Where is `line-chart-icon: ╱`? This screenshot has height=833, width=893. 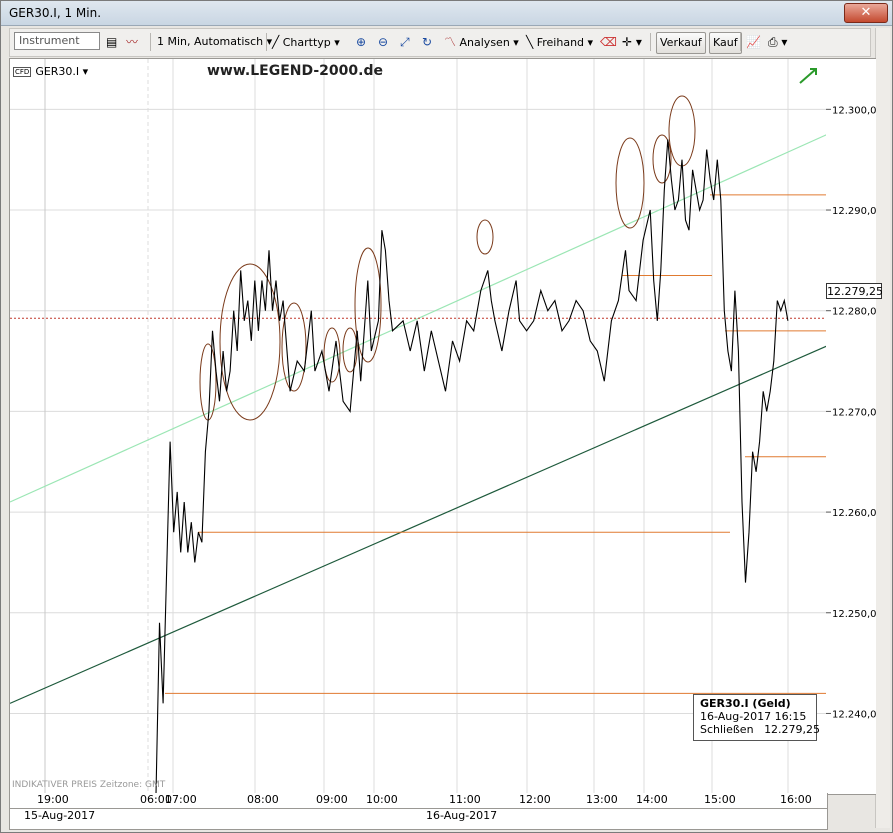 line-chart-icon: ╱ is located at coordinates (276, 42).